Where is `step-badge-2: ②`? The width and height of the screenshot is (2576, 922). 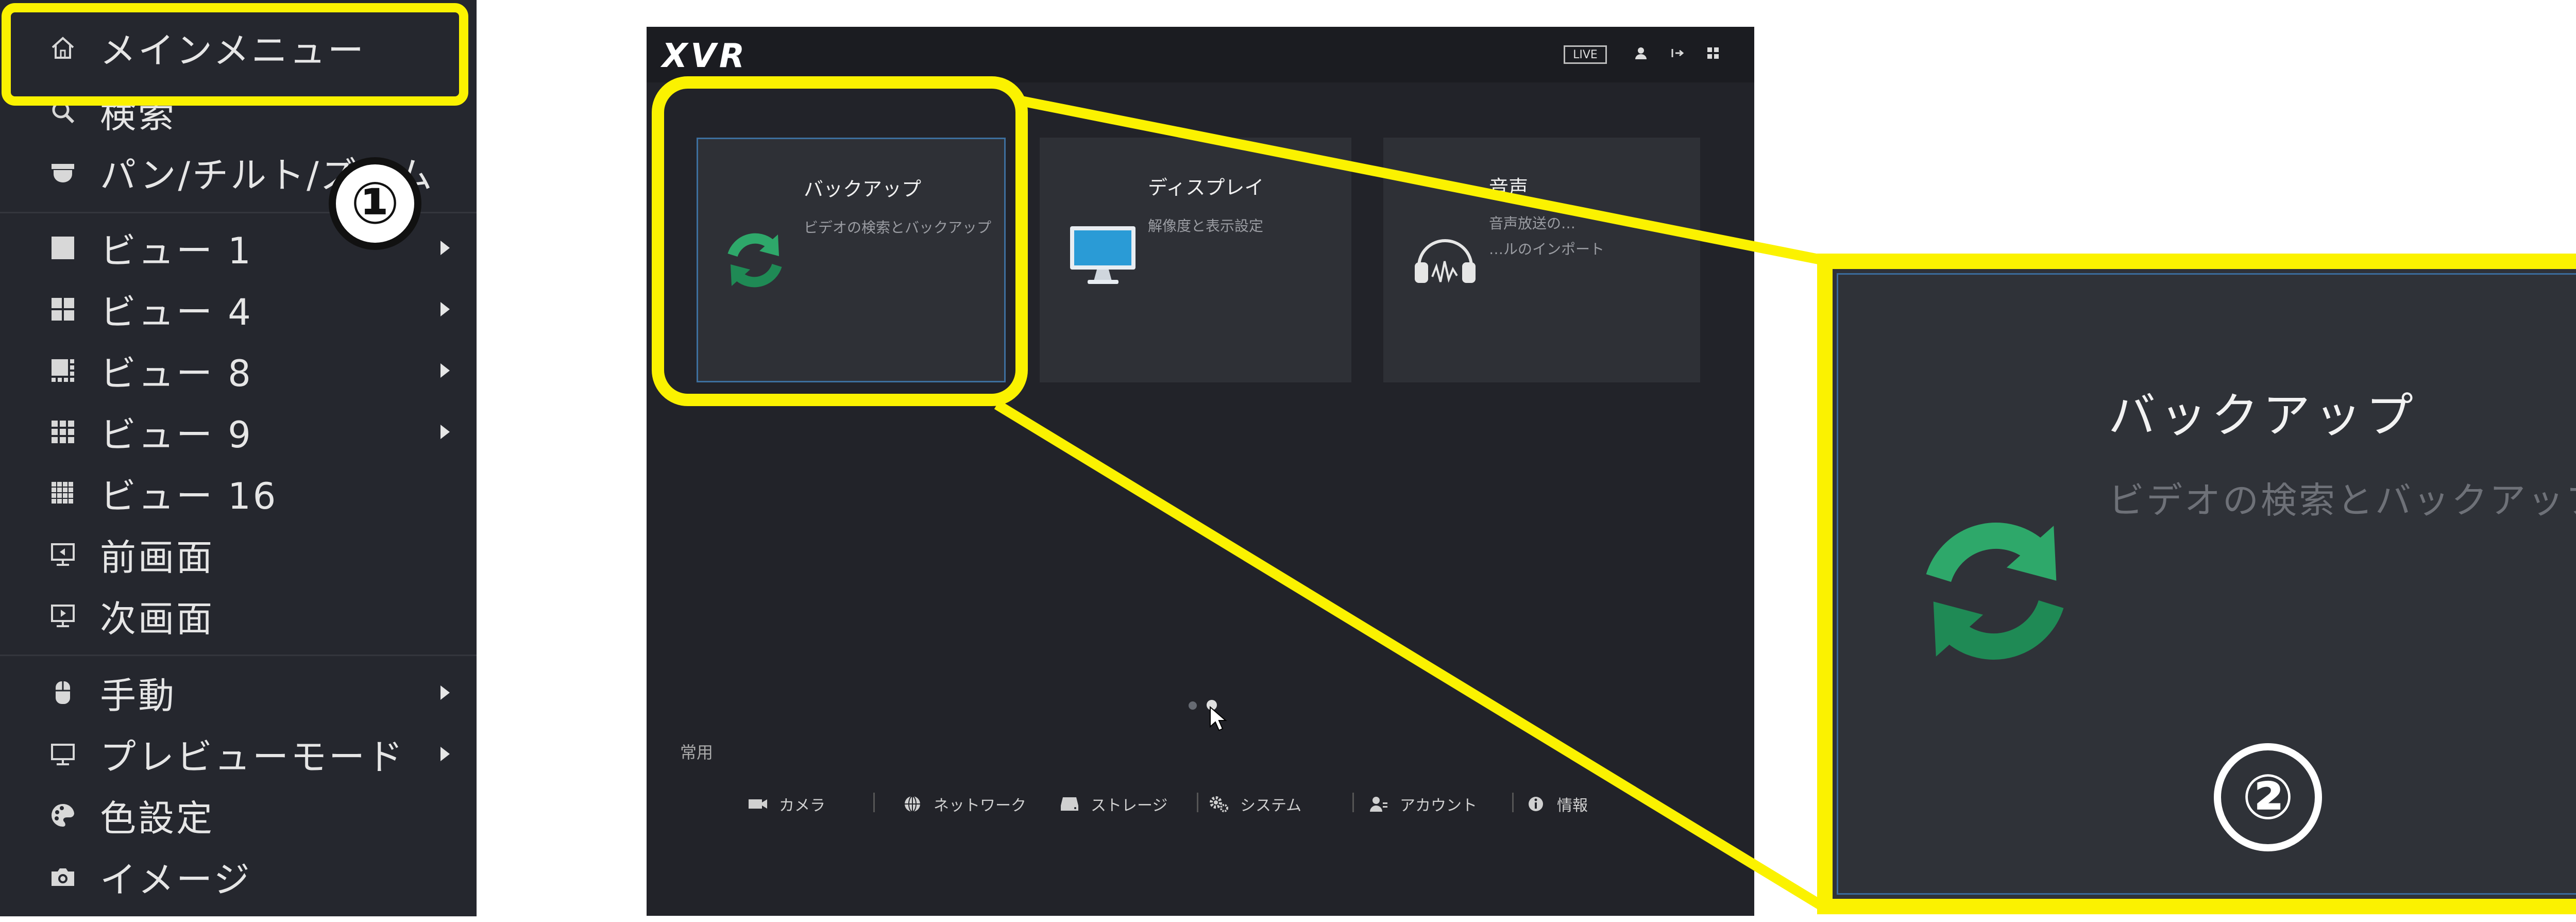 step-badge-2: ② is located at coordinates (2268, 797).